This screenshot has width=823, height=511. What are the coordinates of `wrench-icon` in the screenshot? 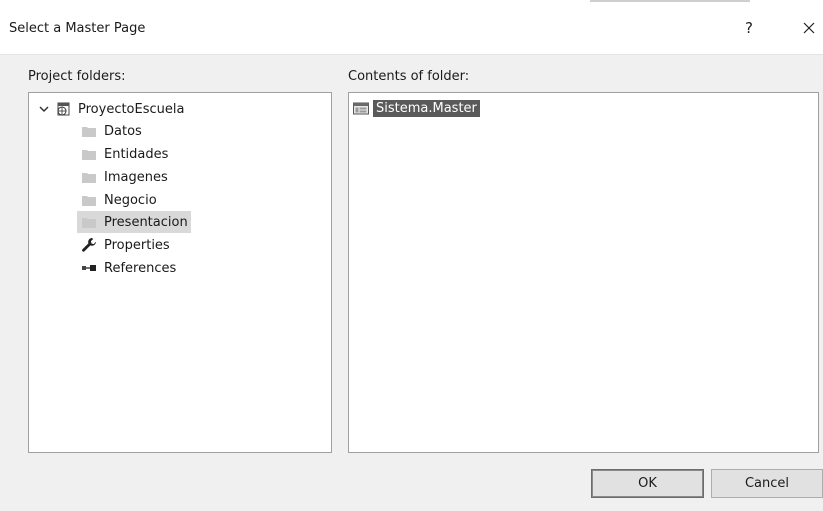 It's located at (89, 245).